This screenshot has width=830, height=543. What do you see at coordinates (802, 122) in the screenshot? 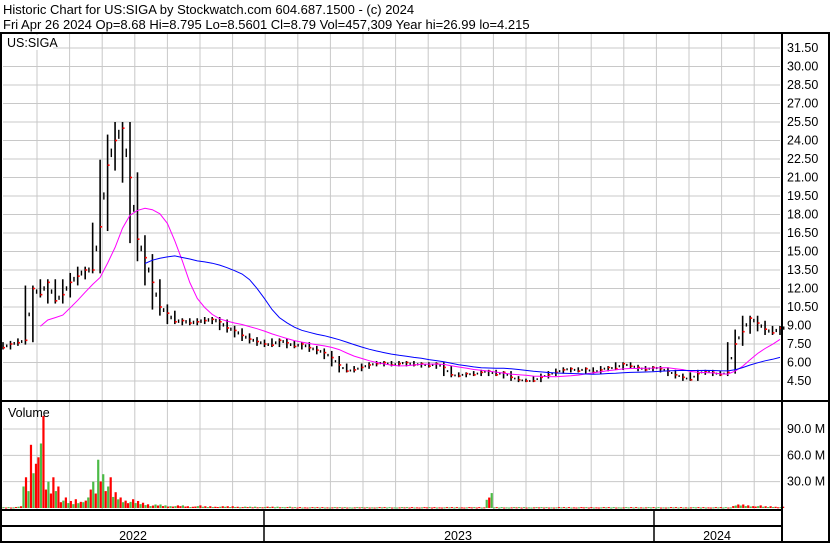
I see `price-tick-label: 25.50` at bounding box center [802, 122].